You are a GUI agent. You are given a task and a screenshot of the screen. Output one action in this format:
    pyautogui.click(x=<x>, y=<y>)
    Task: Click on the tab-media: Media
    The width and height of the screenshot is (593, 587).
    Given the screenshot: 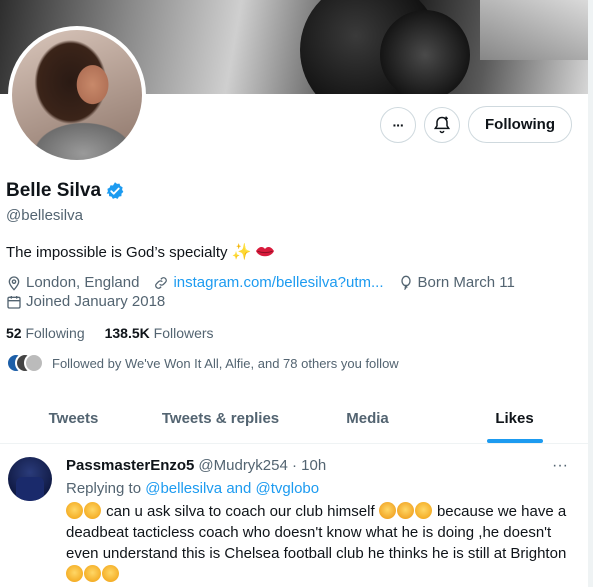 What is the action you would take?
    pyautogui.click(x=367, y=418)
    